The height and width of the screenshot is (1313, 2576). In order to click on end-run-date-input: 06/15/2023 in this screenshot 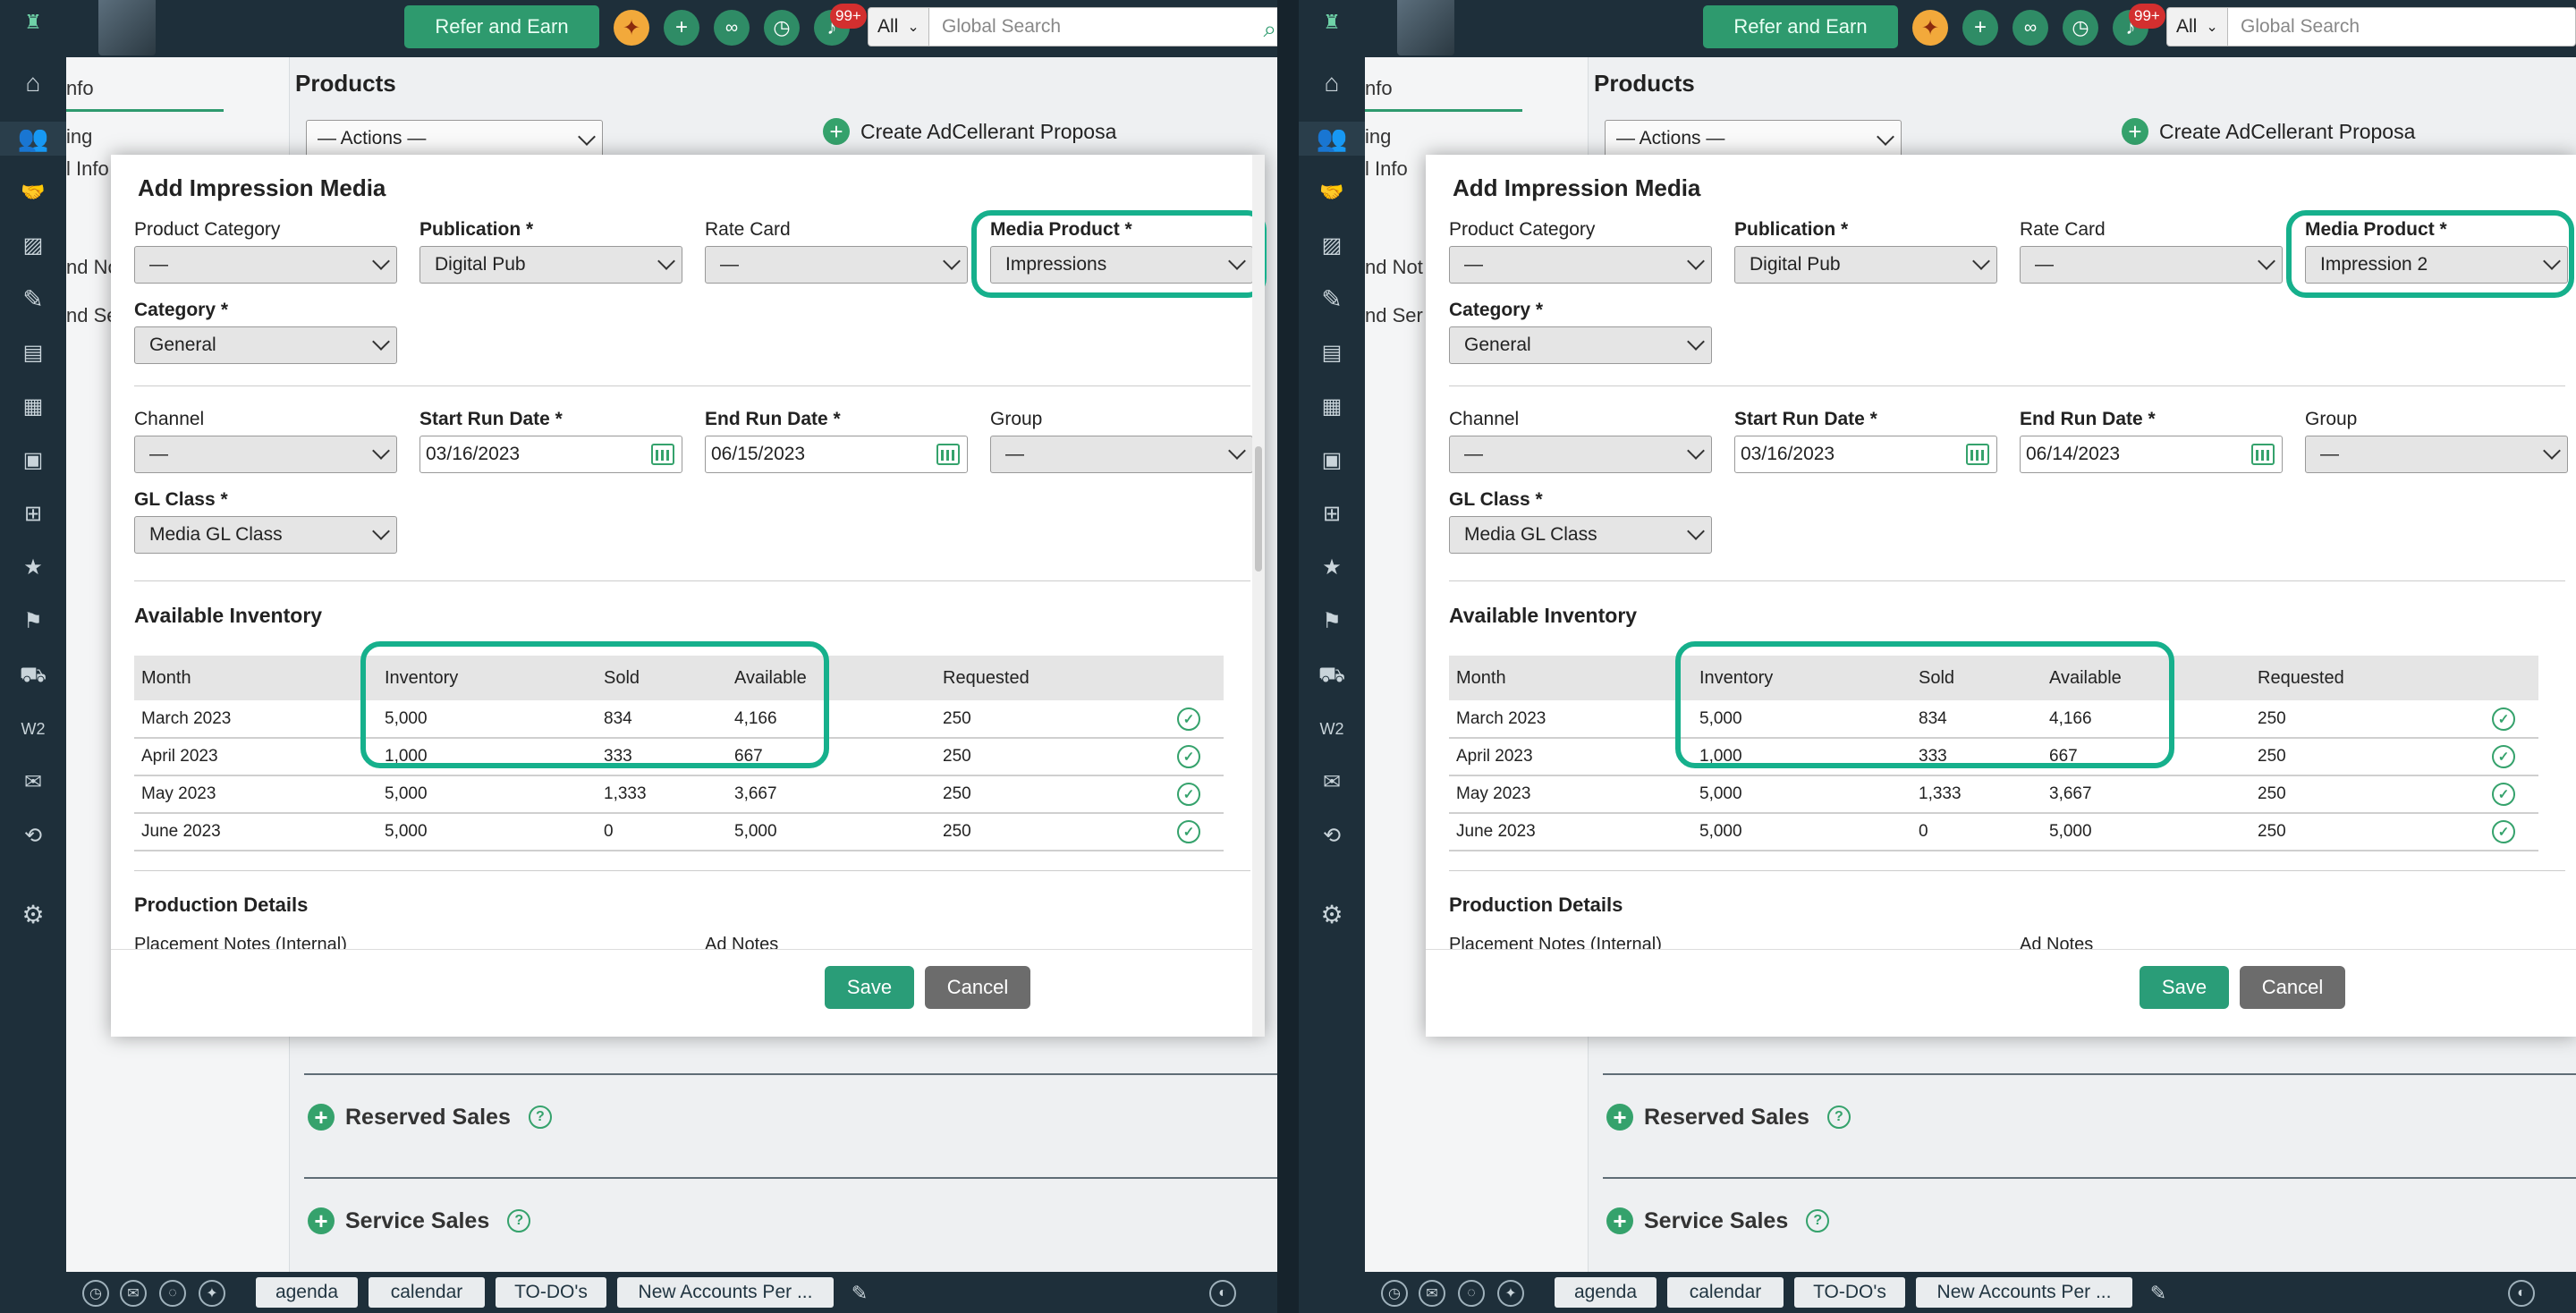, I will do `click(836, 454)`.